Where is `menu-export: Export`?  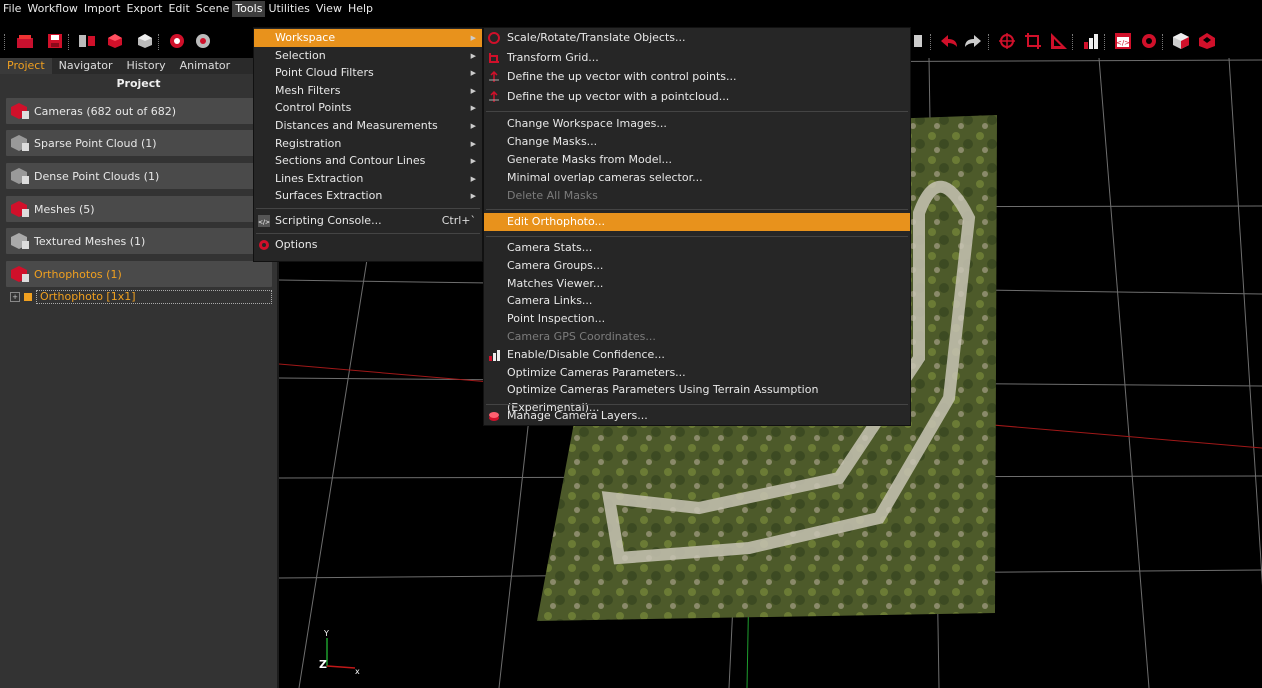 menu-export: Export is located at coordinates (144, 9).